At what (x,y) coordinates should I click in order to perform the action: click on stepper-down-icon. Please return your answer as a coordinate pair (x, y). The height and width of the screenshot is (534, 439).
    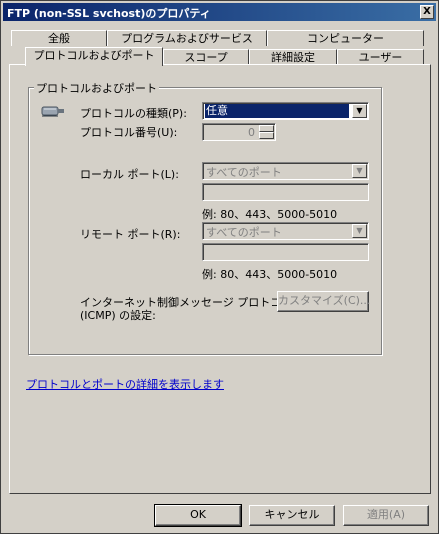
    Looking at the image, I should click on (266, 135).